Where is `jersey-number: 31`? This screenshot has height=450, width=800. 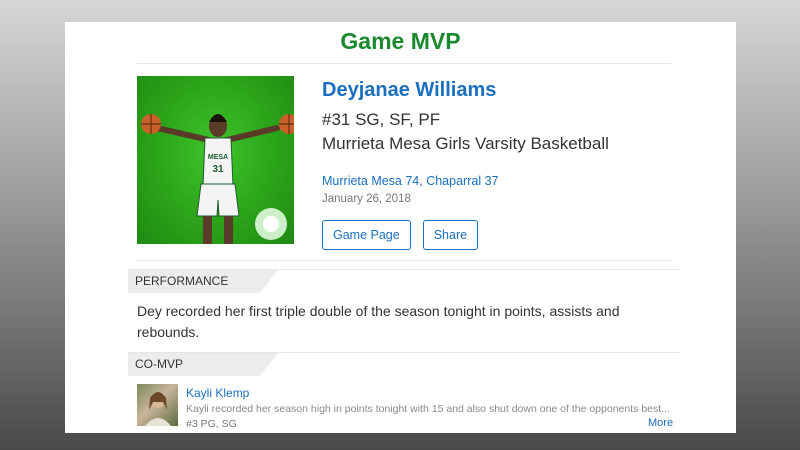
jersey-number: 31 is located at coordinates (218, 169).